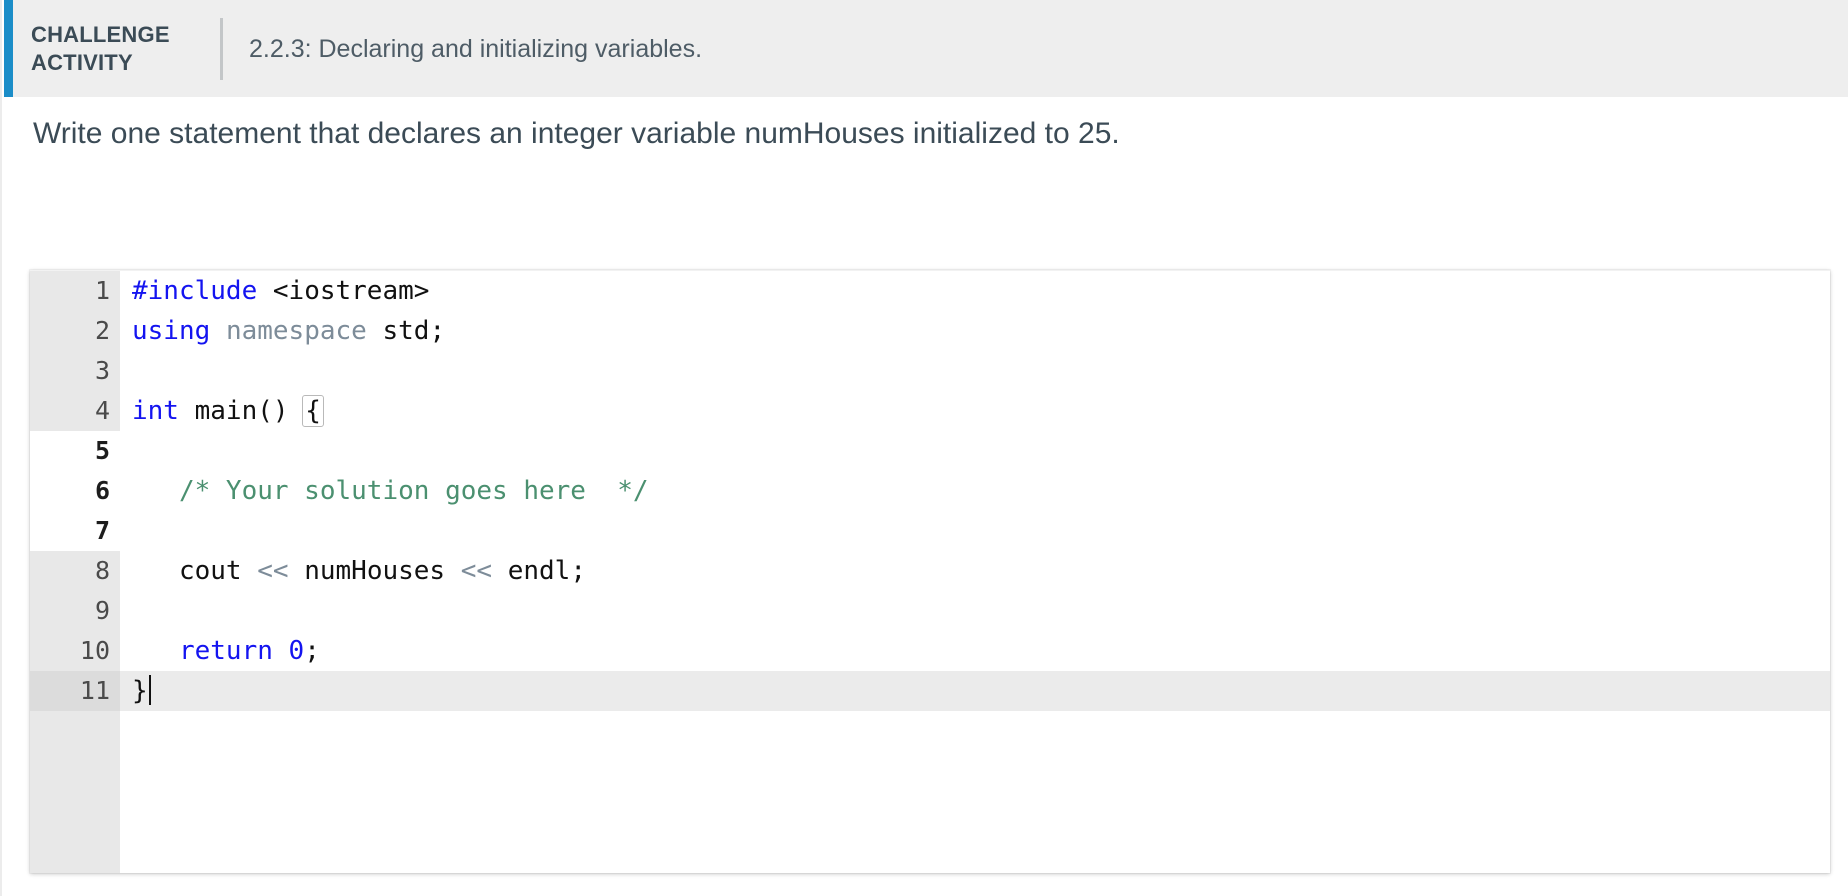 The width and height of the screenshot is (1848, 896). I want to click on line-number: 9, so click(75, 611).